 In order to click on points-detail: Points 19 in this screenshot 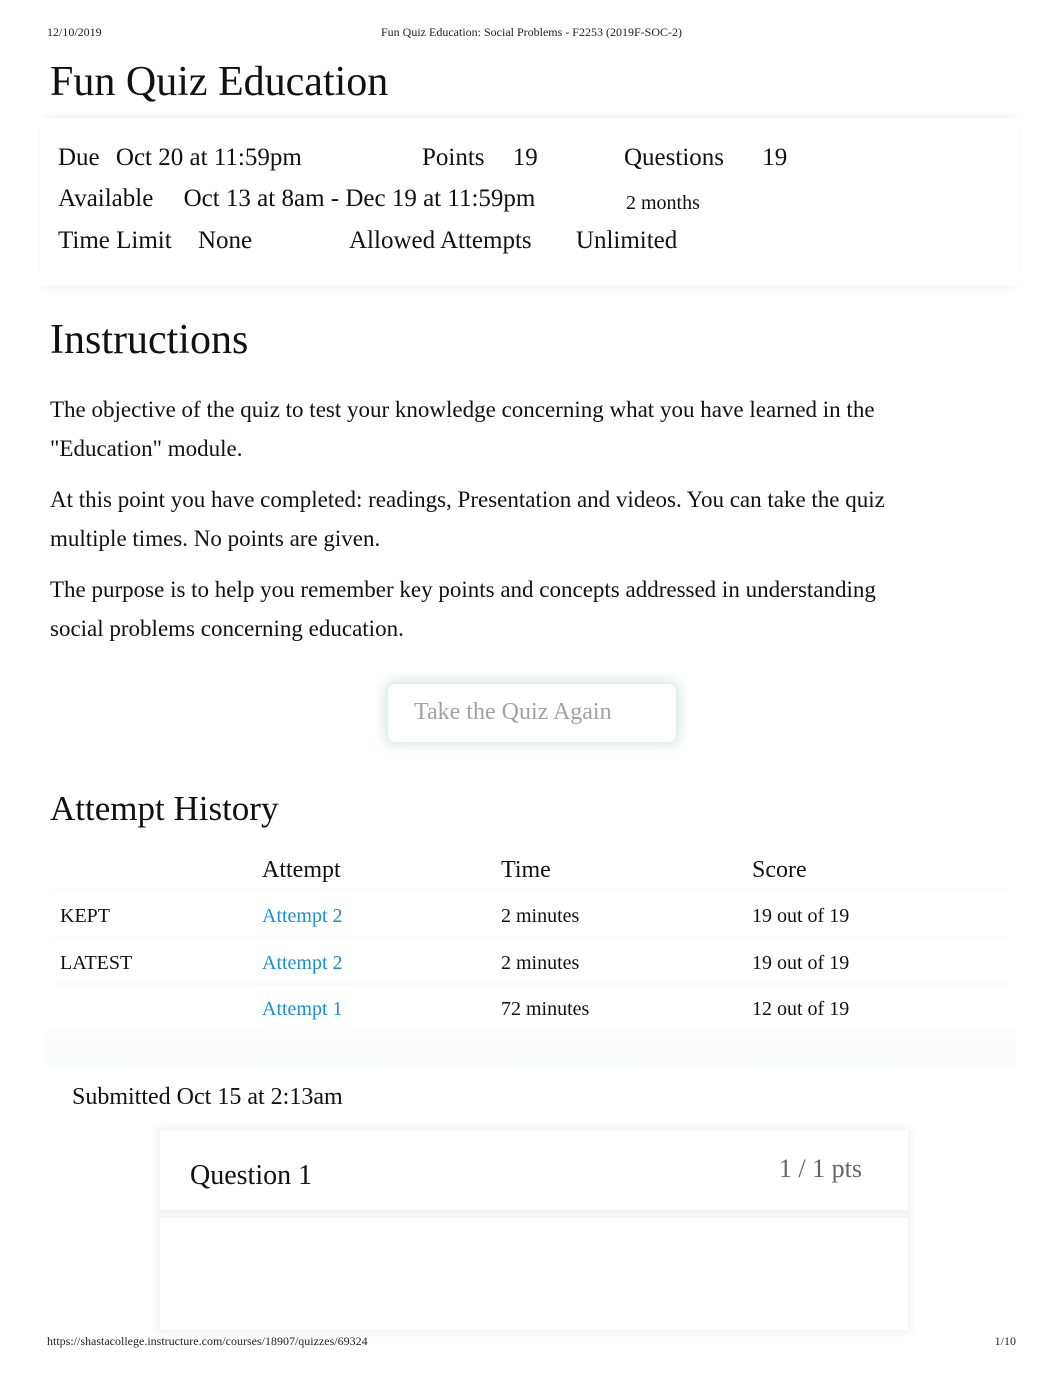, I will do `click(480, 158)`.